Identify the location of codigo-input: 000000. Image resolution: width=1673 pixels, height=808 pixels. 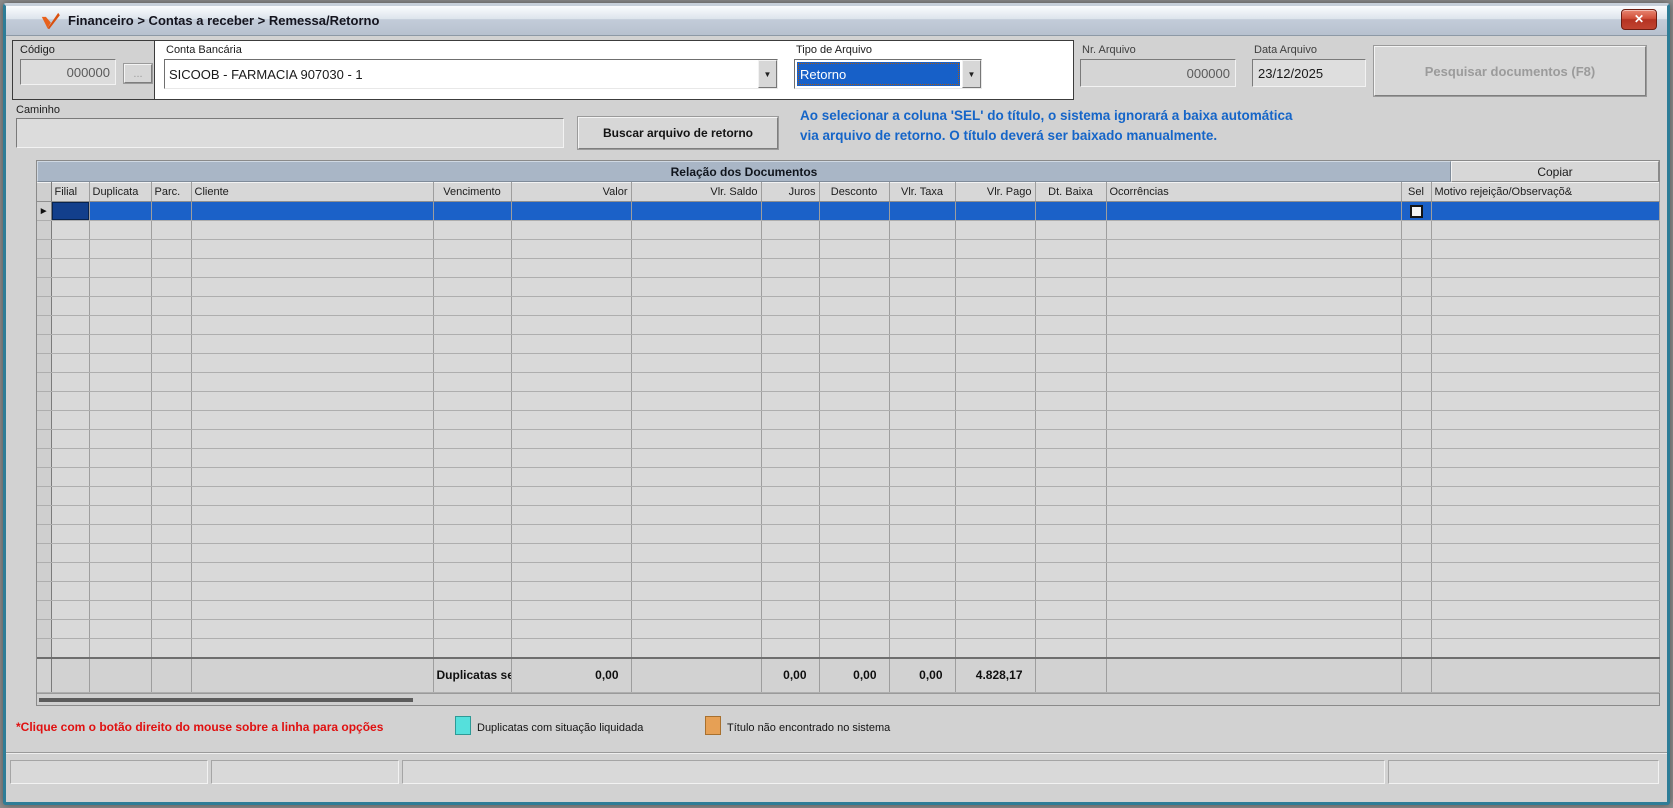
(68, 72).